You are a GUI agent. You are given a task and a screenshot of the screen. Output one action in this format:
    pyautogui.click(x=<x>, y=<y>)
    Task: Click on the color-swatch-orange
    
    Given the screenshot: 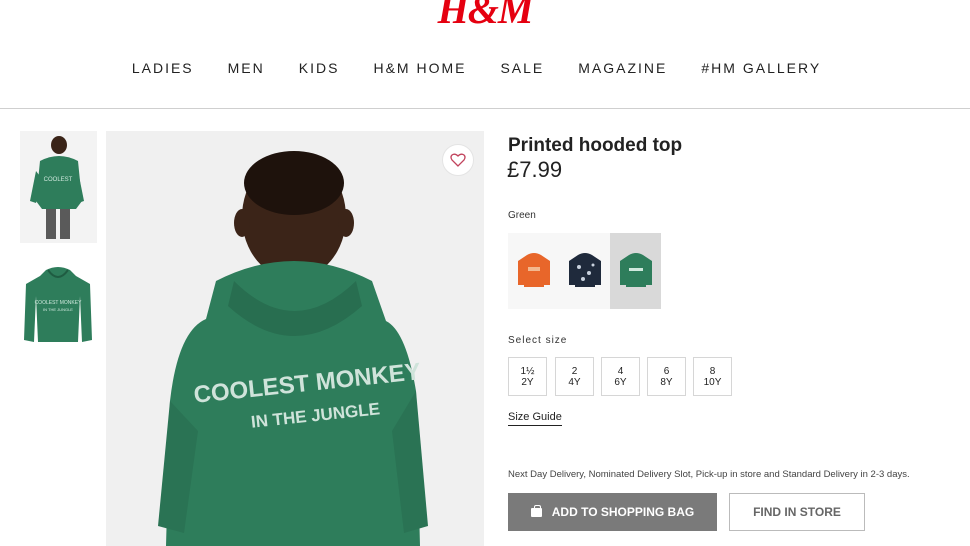 What is the action you would take?
    pyautogui.click(x=533, y=271)
    